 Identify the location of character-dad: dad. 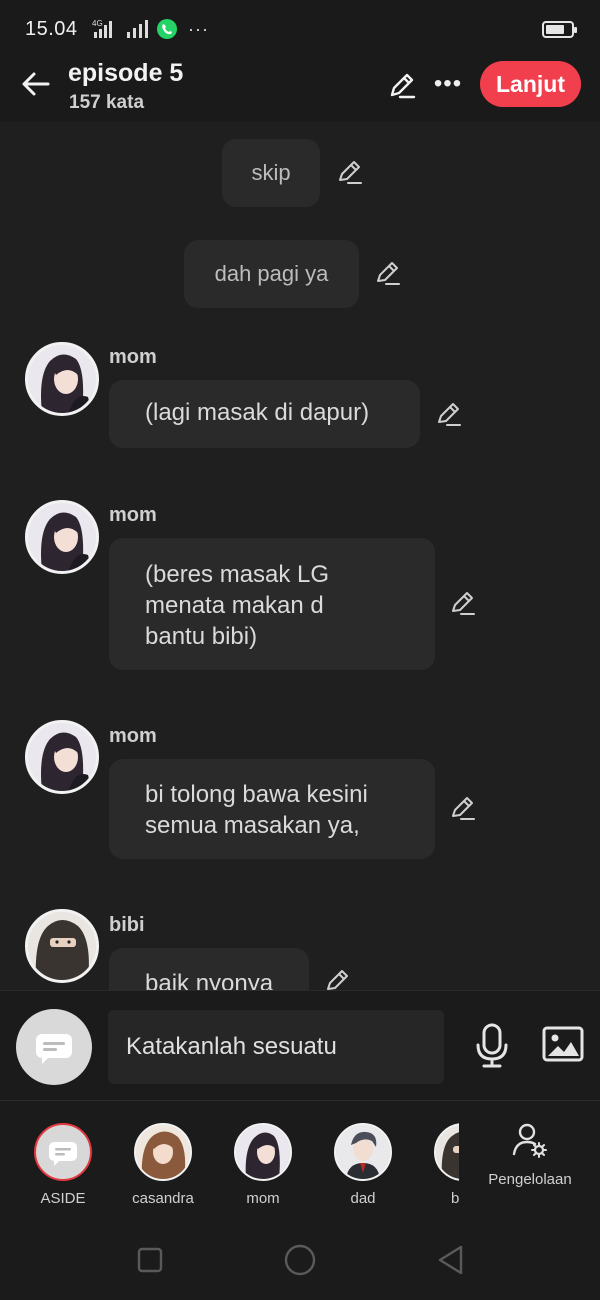
(363, 1165).